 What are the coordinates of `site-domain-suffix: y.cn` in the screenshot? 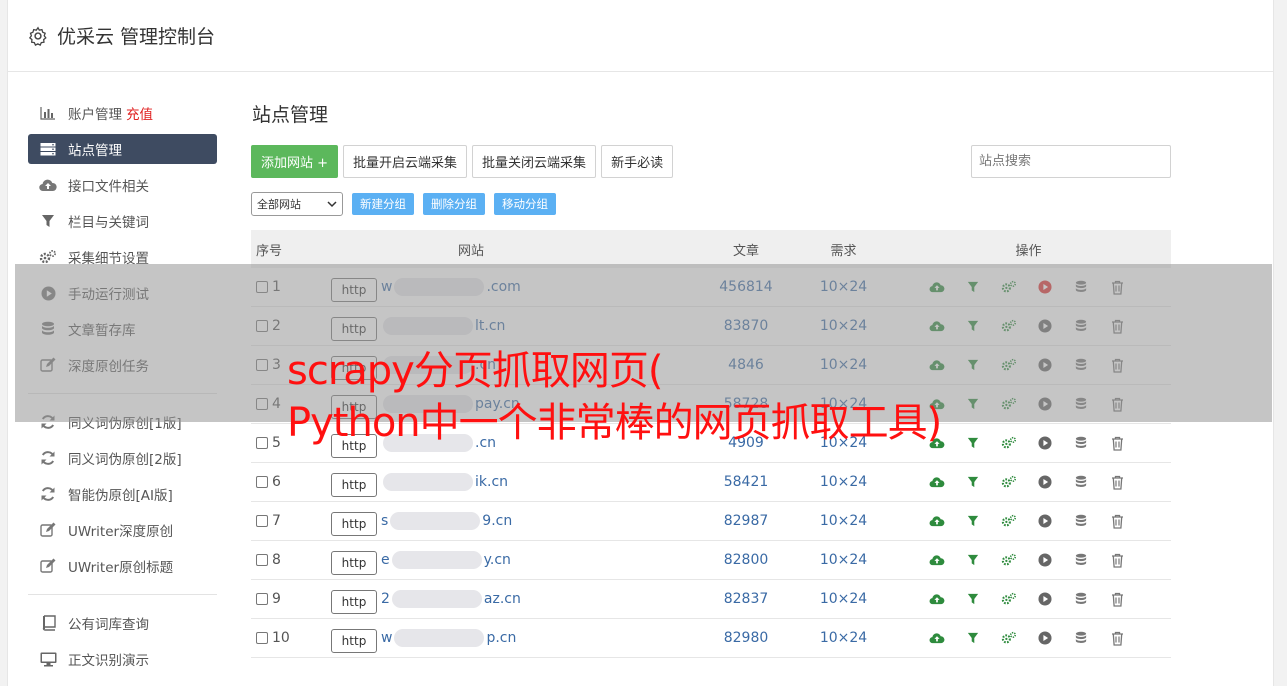 It's located at (497, 560).